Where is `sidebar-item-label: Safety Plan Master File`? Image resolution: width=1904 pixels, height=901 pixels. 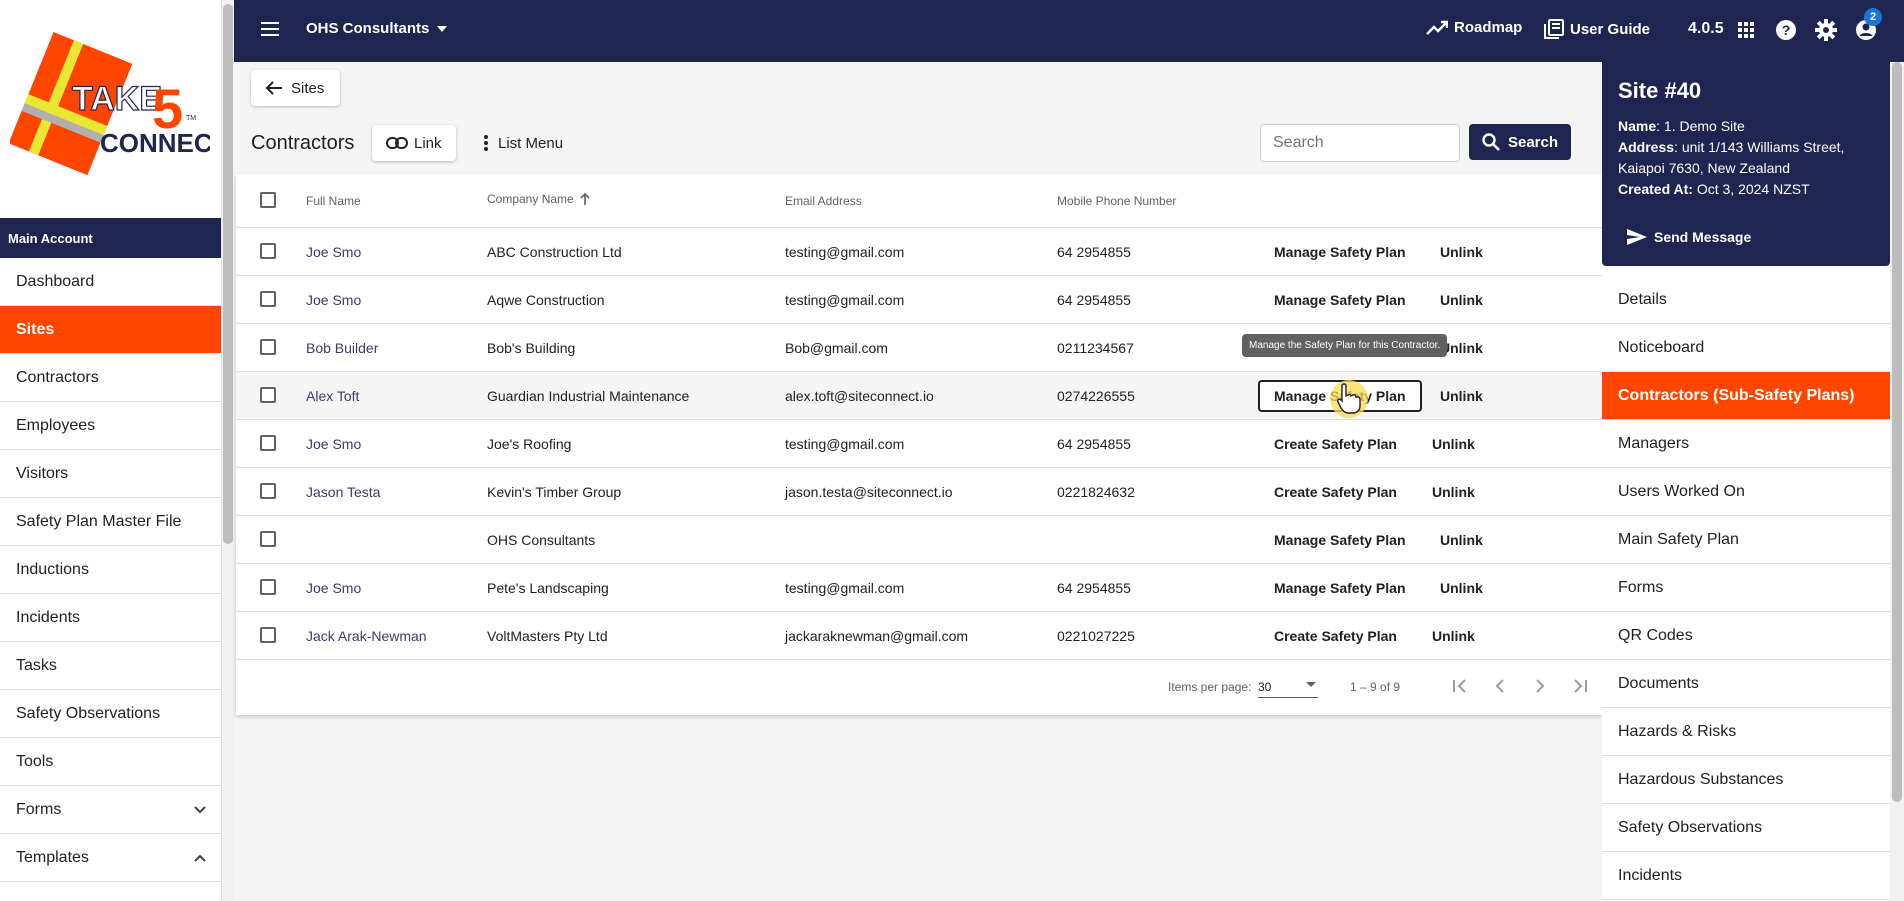 sidebar-item-label: Safety Plan Master File is located at coordinates (99, 521).